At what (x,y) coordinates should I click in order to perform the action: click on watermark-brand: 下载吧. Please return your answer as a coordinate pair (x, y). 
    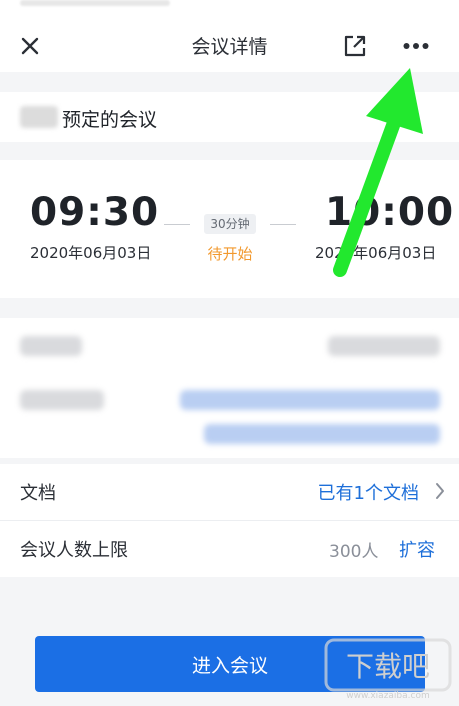
    Looking at the image, I should click on (388, 666).